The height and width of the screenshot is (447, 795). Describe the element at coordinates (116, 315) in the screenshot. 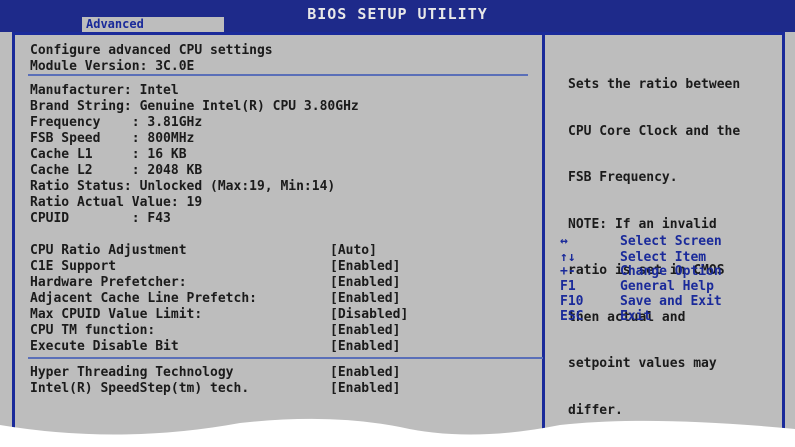

I see `setting-label-max-cpuid: Max CPUID Value Limit:` at that location.